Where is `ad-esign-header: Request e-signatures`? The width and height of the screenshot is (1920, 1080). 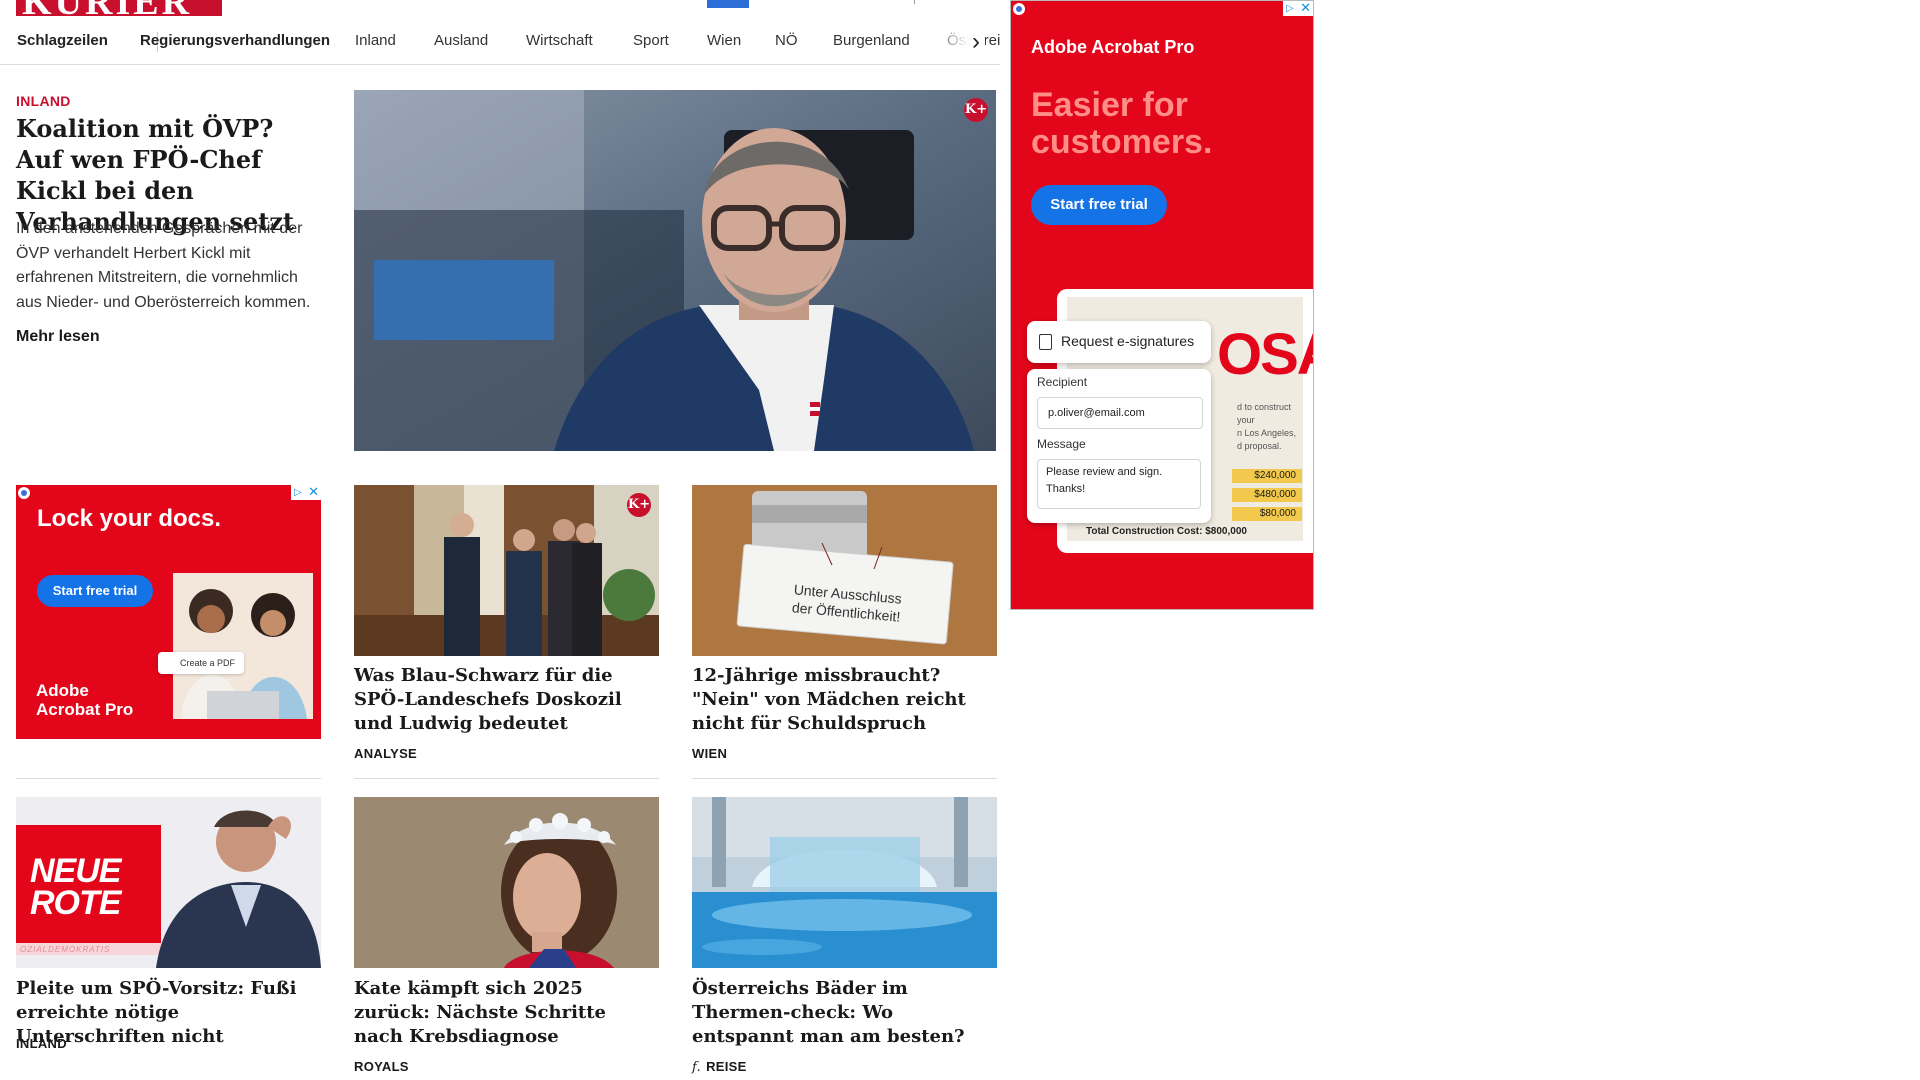
ad-esign-header: Request e-signatures is located at coordinates (1119, 342).